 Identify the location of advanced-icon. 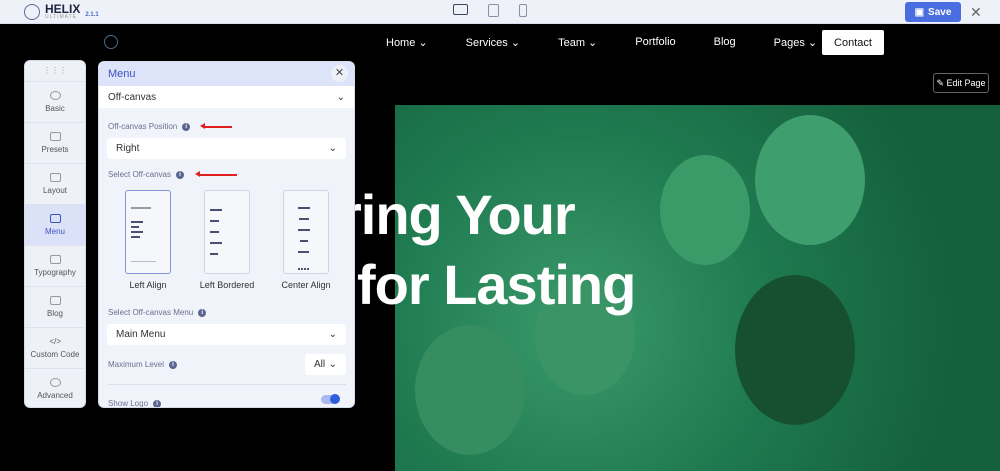
(55, 382).